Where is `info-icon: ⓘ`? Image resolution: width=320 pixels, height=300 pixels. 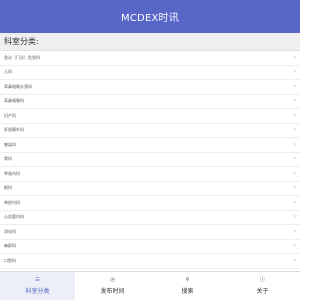 info-icon: ⓘ is located at coordinates (262, 279).